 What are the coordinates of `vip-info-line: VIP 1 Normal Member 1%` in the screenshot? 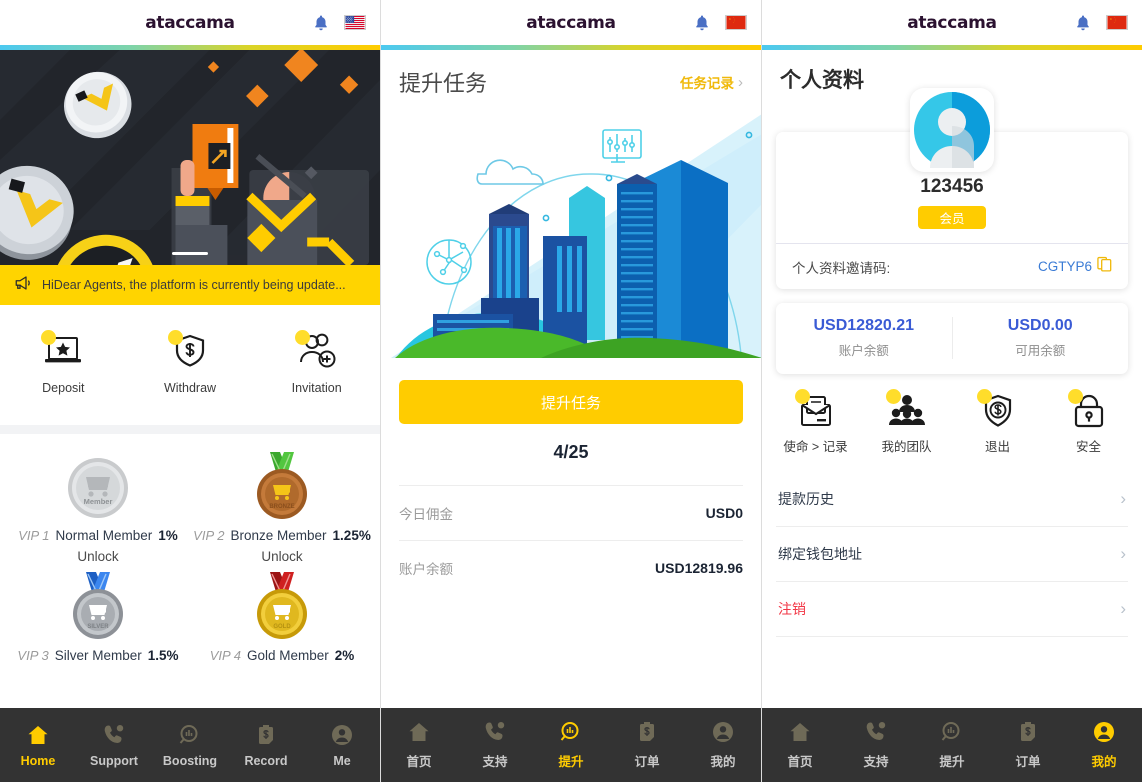 It's located at (98, 535).